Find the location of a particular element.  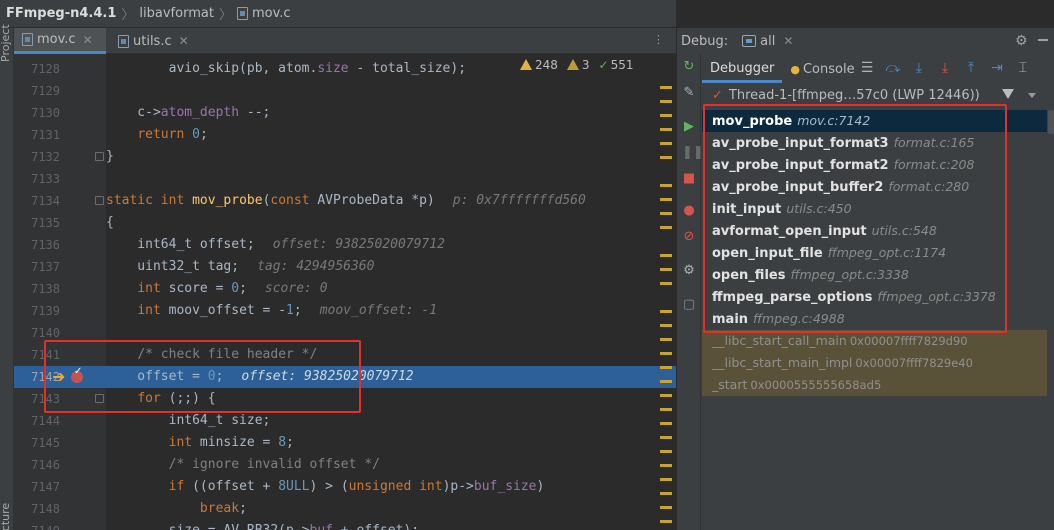

line-number: 7134 is located at coordinates (37, 201).